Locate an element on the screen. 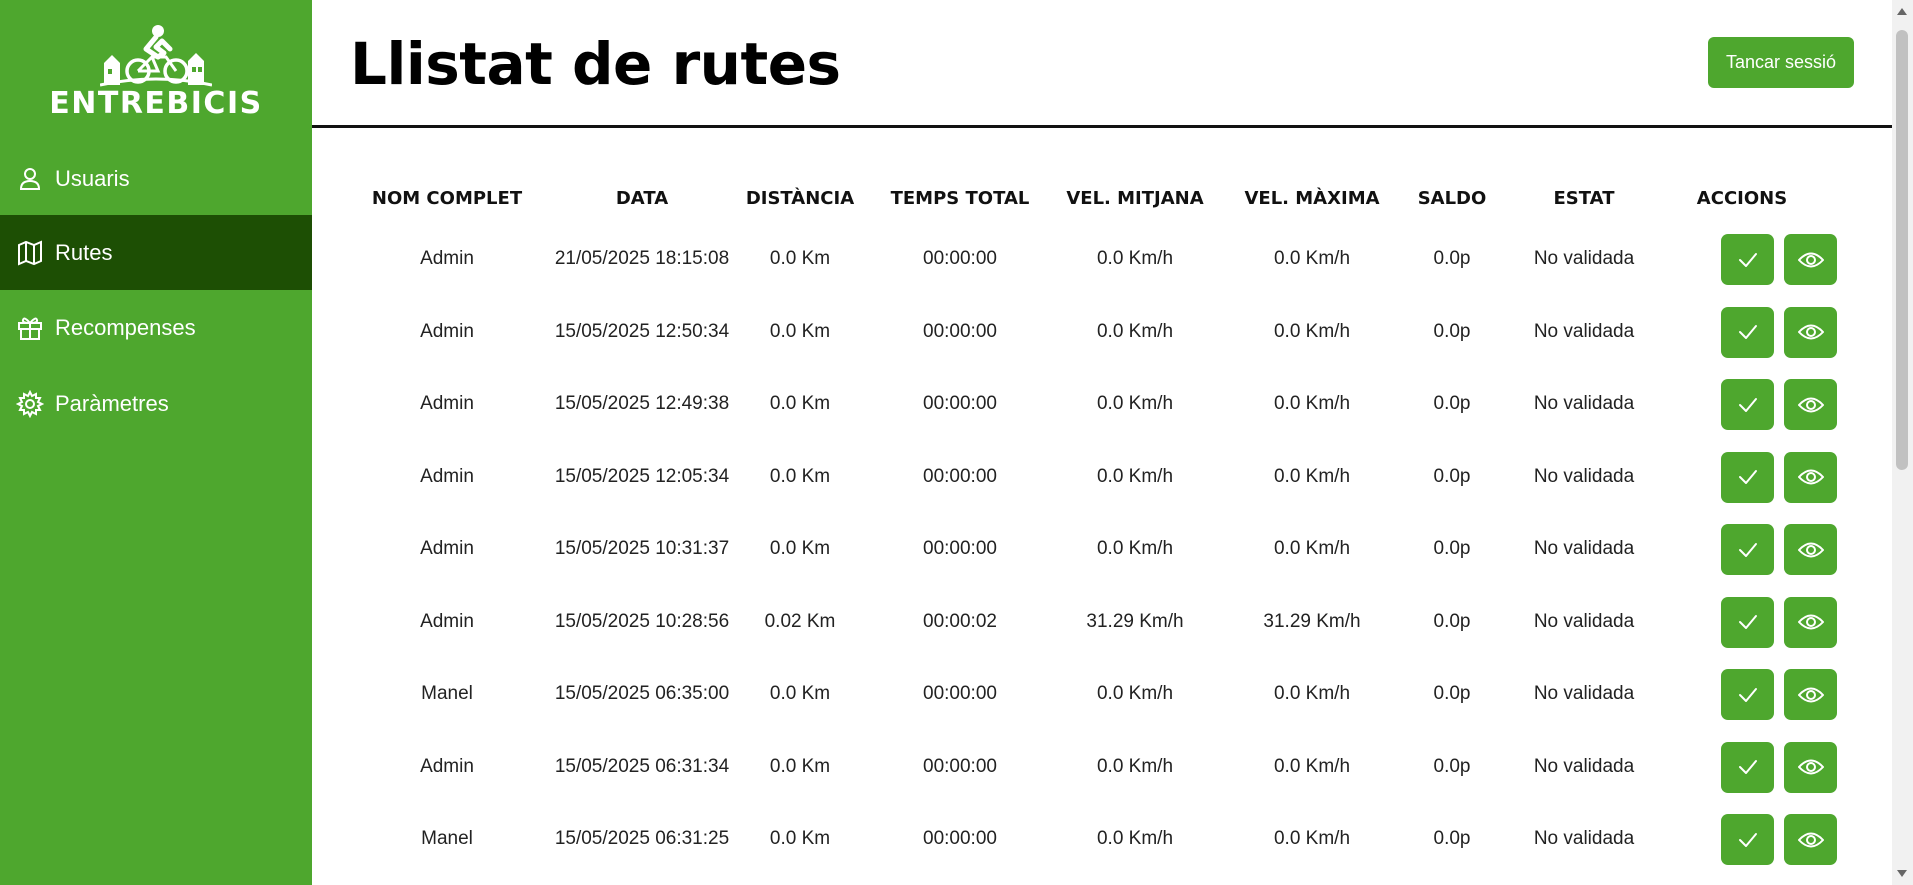 This screenshot has height=885, width=1913. cell-data: 21/05/2025 18:15:08 is located at coordinates (642, 258).